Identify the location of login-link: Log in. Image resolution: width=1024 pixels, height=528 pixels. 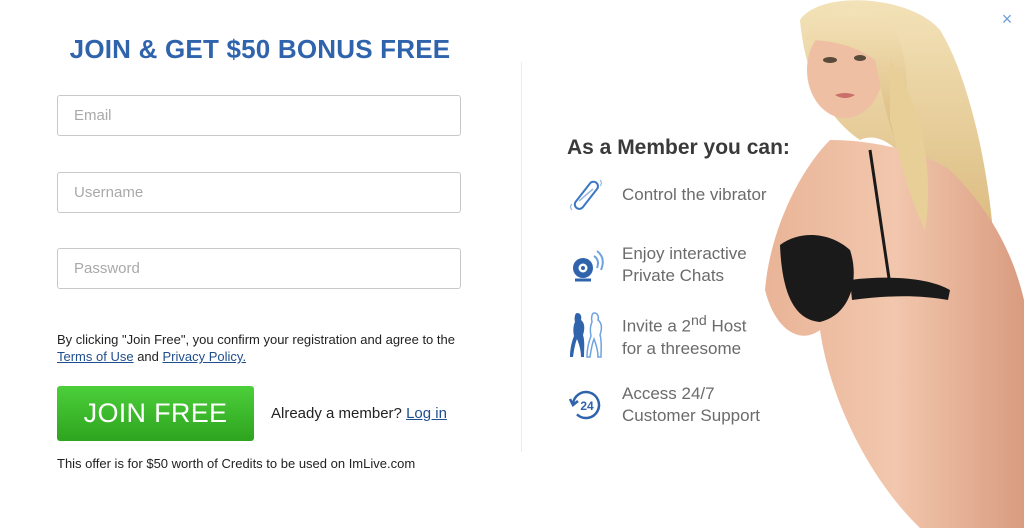
(426, 413).